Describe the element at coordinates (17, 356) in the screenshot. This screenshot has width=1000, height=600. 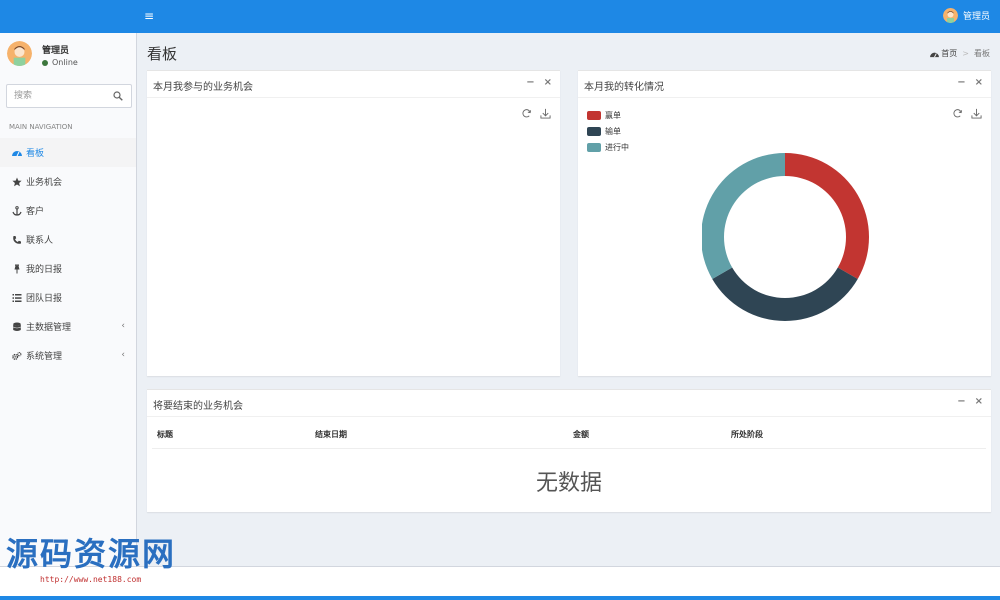
I see `cogs-icon` at that location.